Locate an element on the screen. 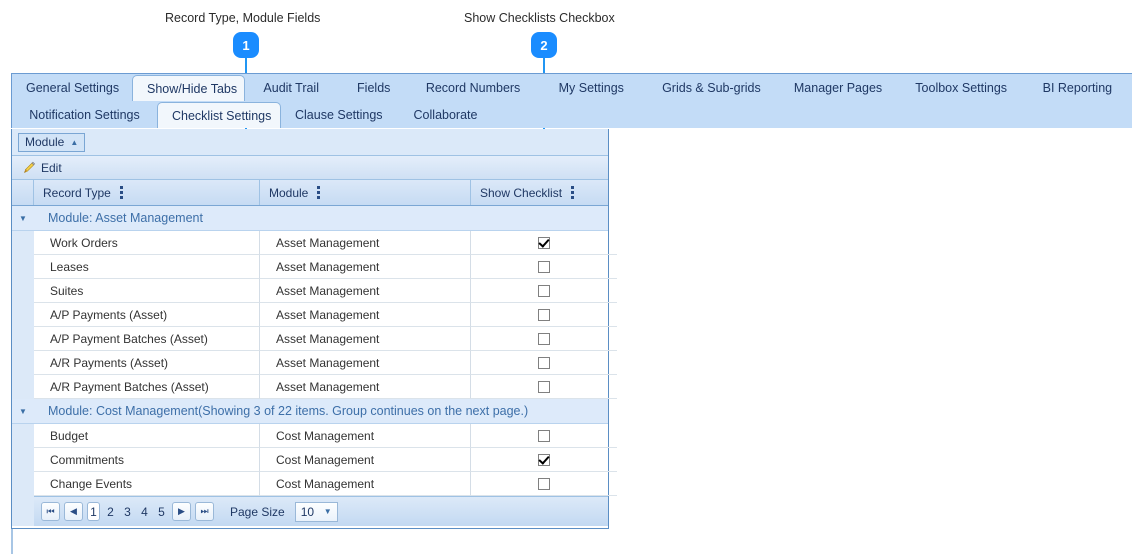 The height and width of the screenshot is (554, 1132). pager-next-button: ▶ is located at coordinates (181, 511).